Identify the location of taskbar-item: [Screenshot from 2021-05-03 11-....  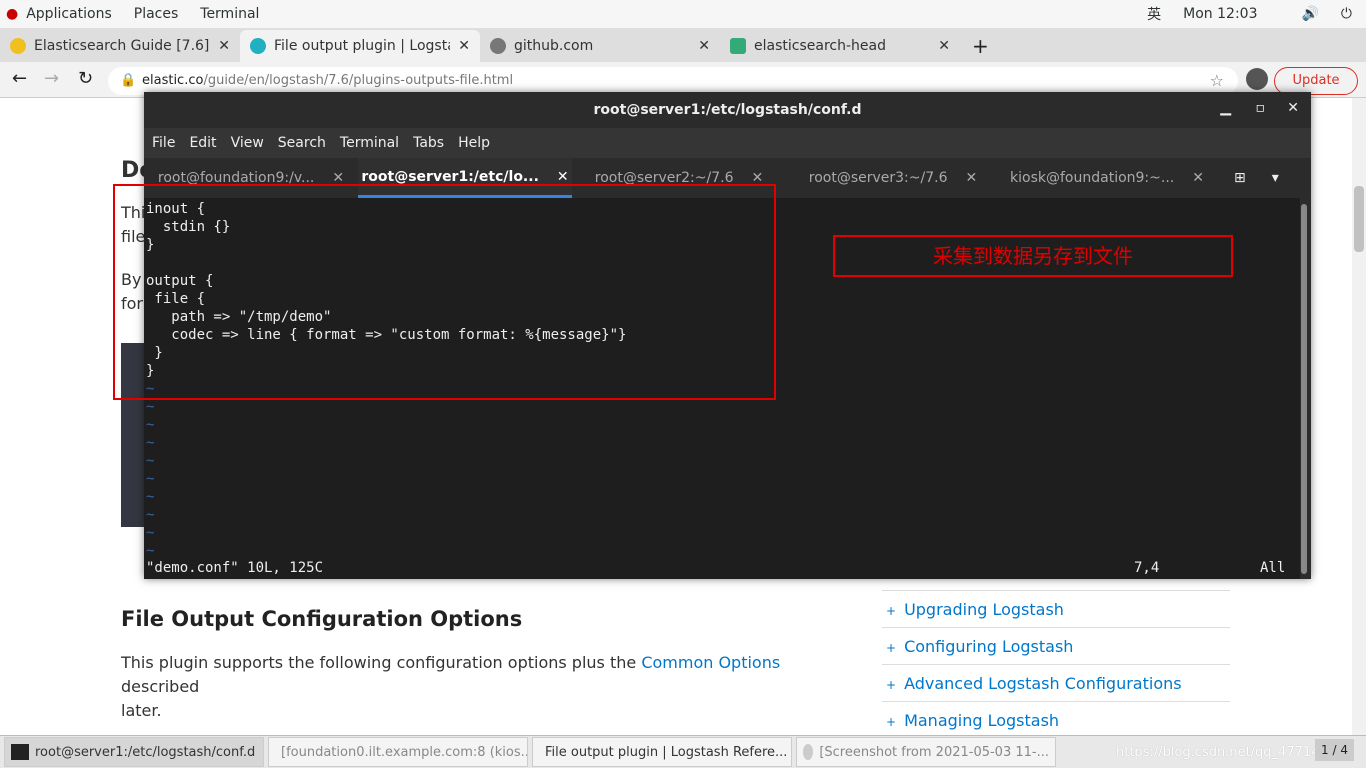
(926, 752).